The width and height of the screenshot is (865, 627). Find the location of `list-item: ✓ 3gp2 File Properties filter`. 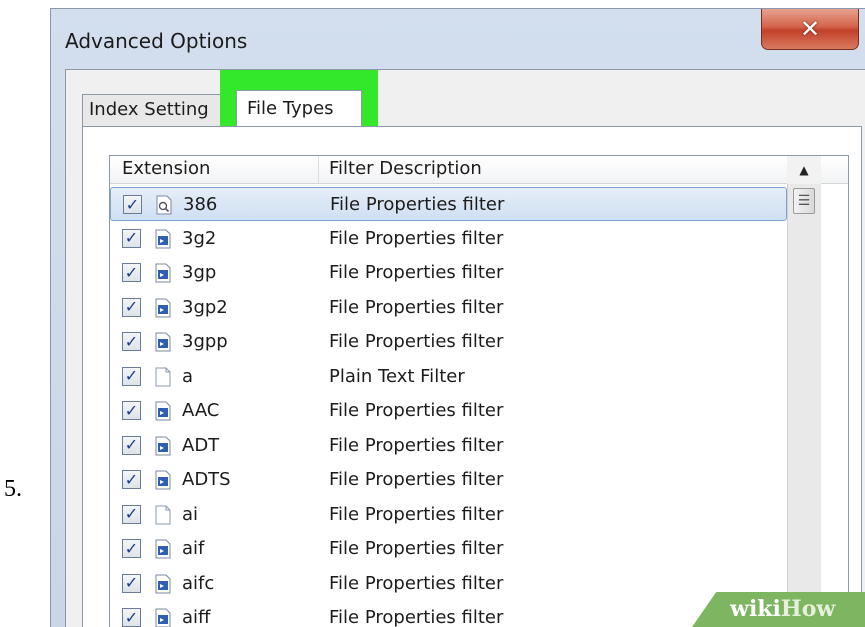

list-item: ✓ 3gp2 File Properties filter is located at coordinates (448, 308).